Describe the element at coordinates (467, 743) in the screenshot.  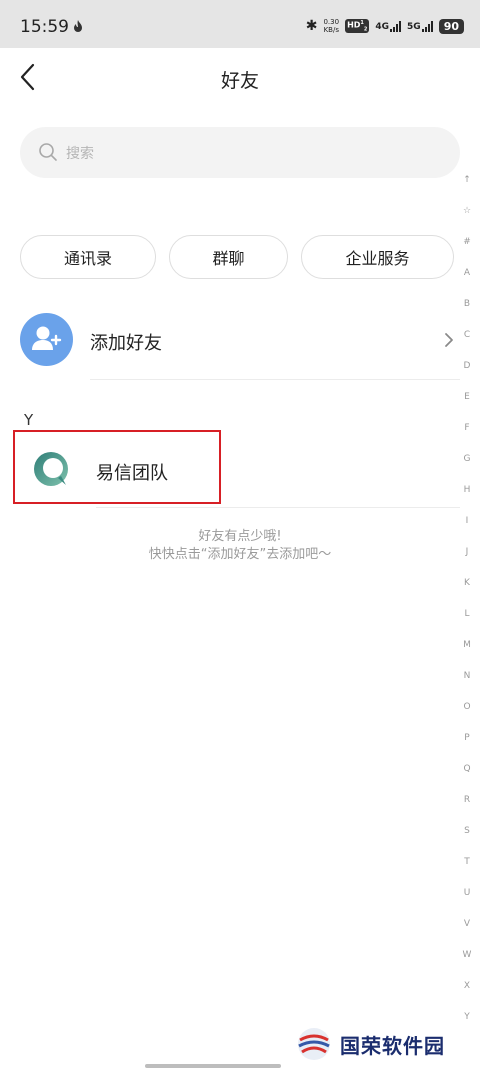
I see `alpha-index-item: P` at that location.